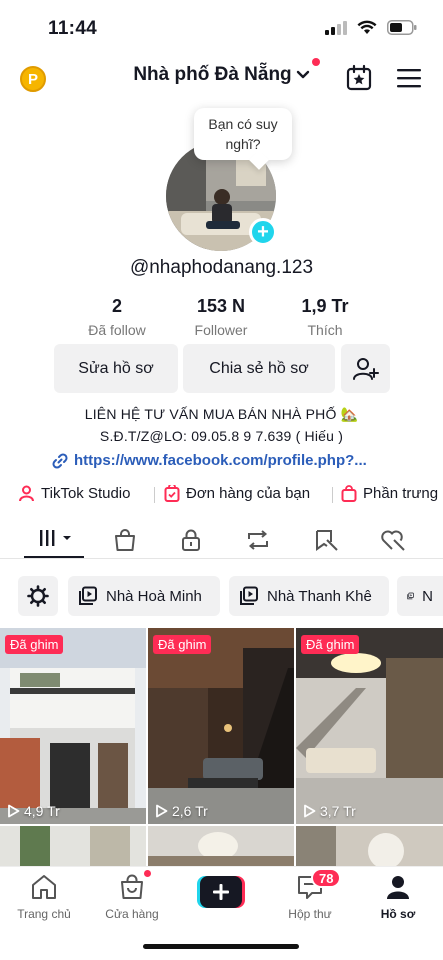 The height and width of the screenshot is (960, 443). I want to click on collection-settings-button, so click(38, 596).